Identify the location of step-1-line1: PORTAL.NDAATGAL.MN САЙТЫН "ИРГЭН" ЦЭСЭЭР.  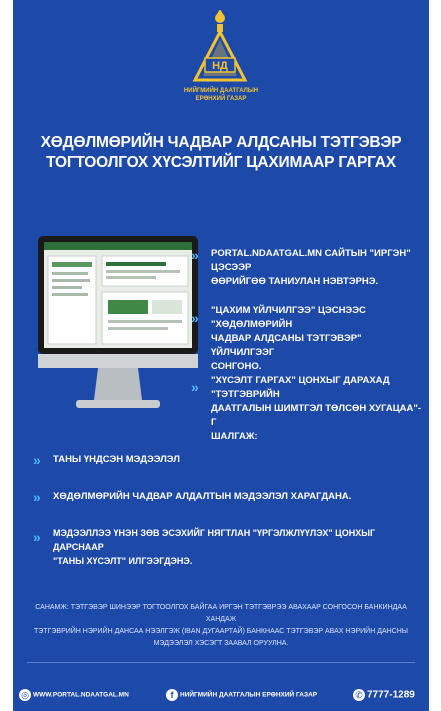
(311, 260).